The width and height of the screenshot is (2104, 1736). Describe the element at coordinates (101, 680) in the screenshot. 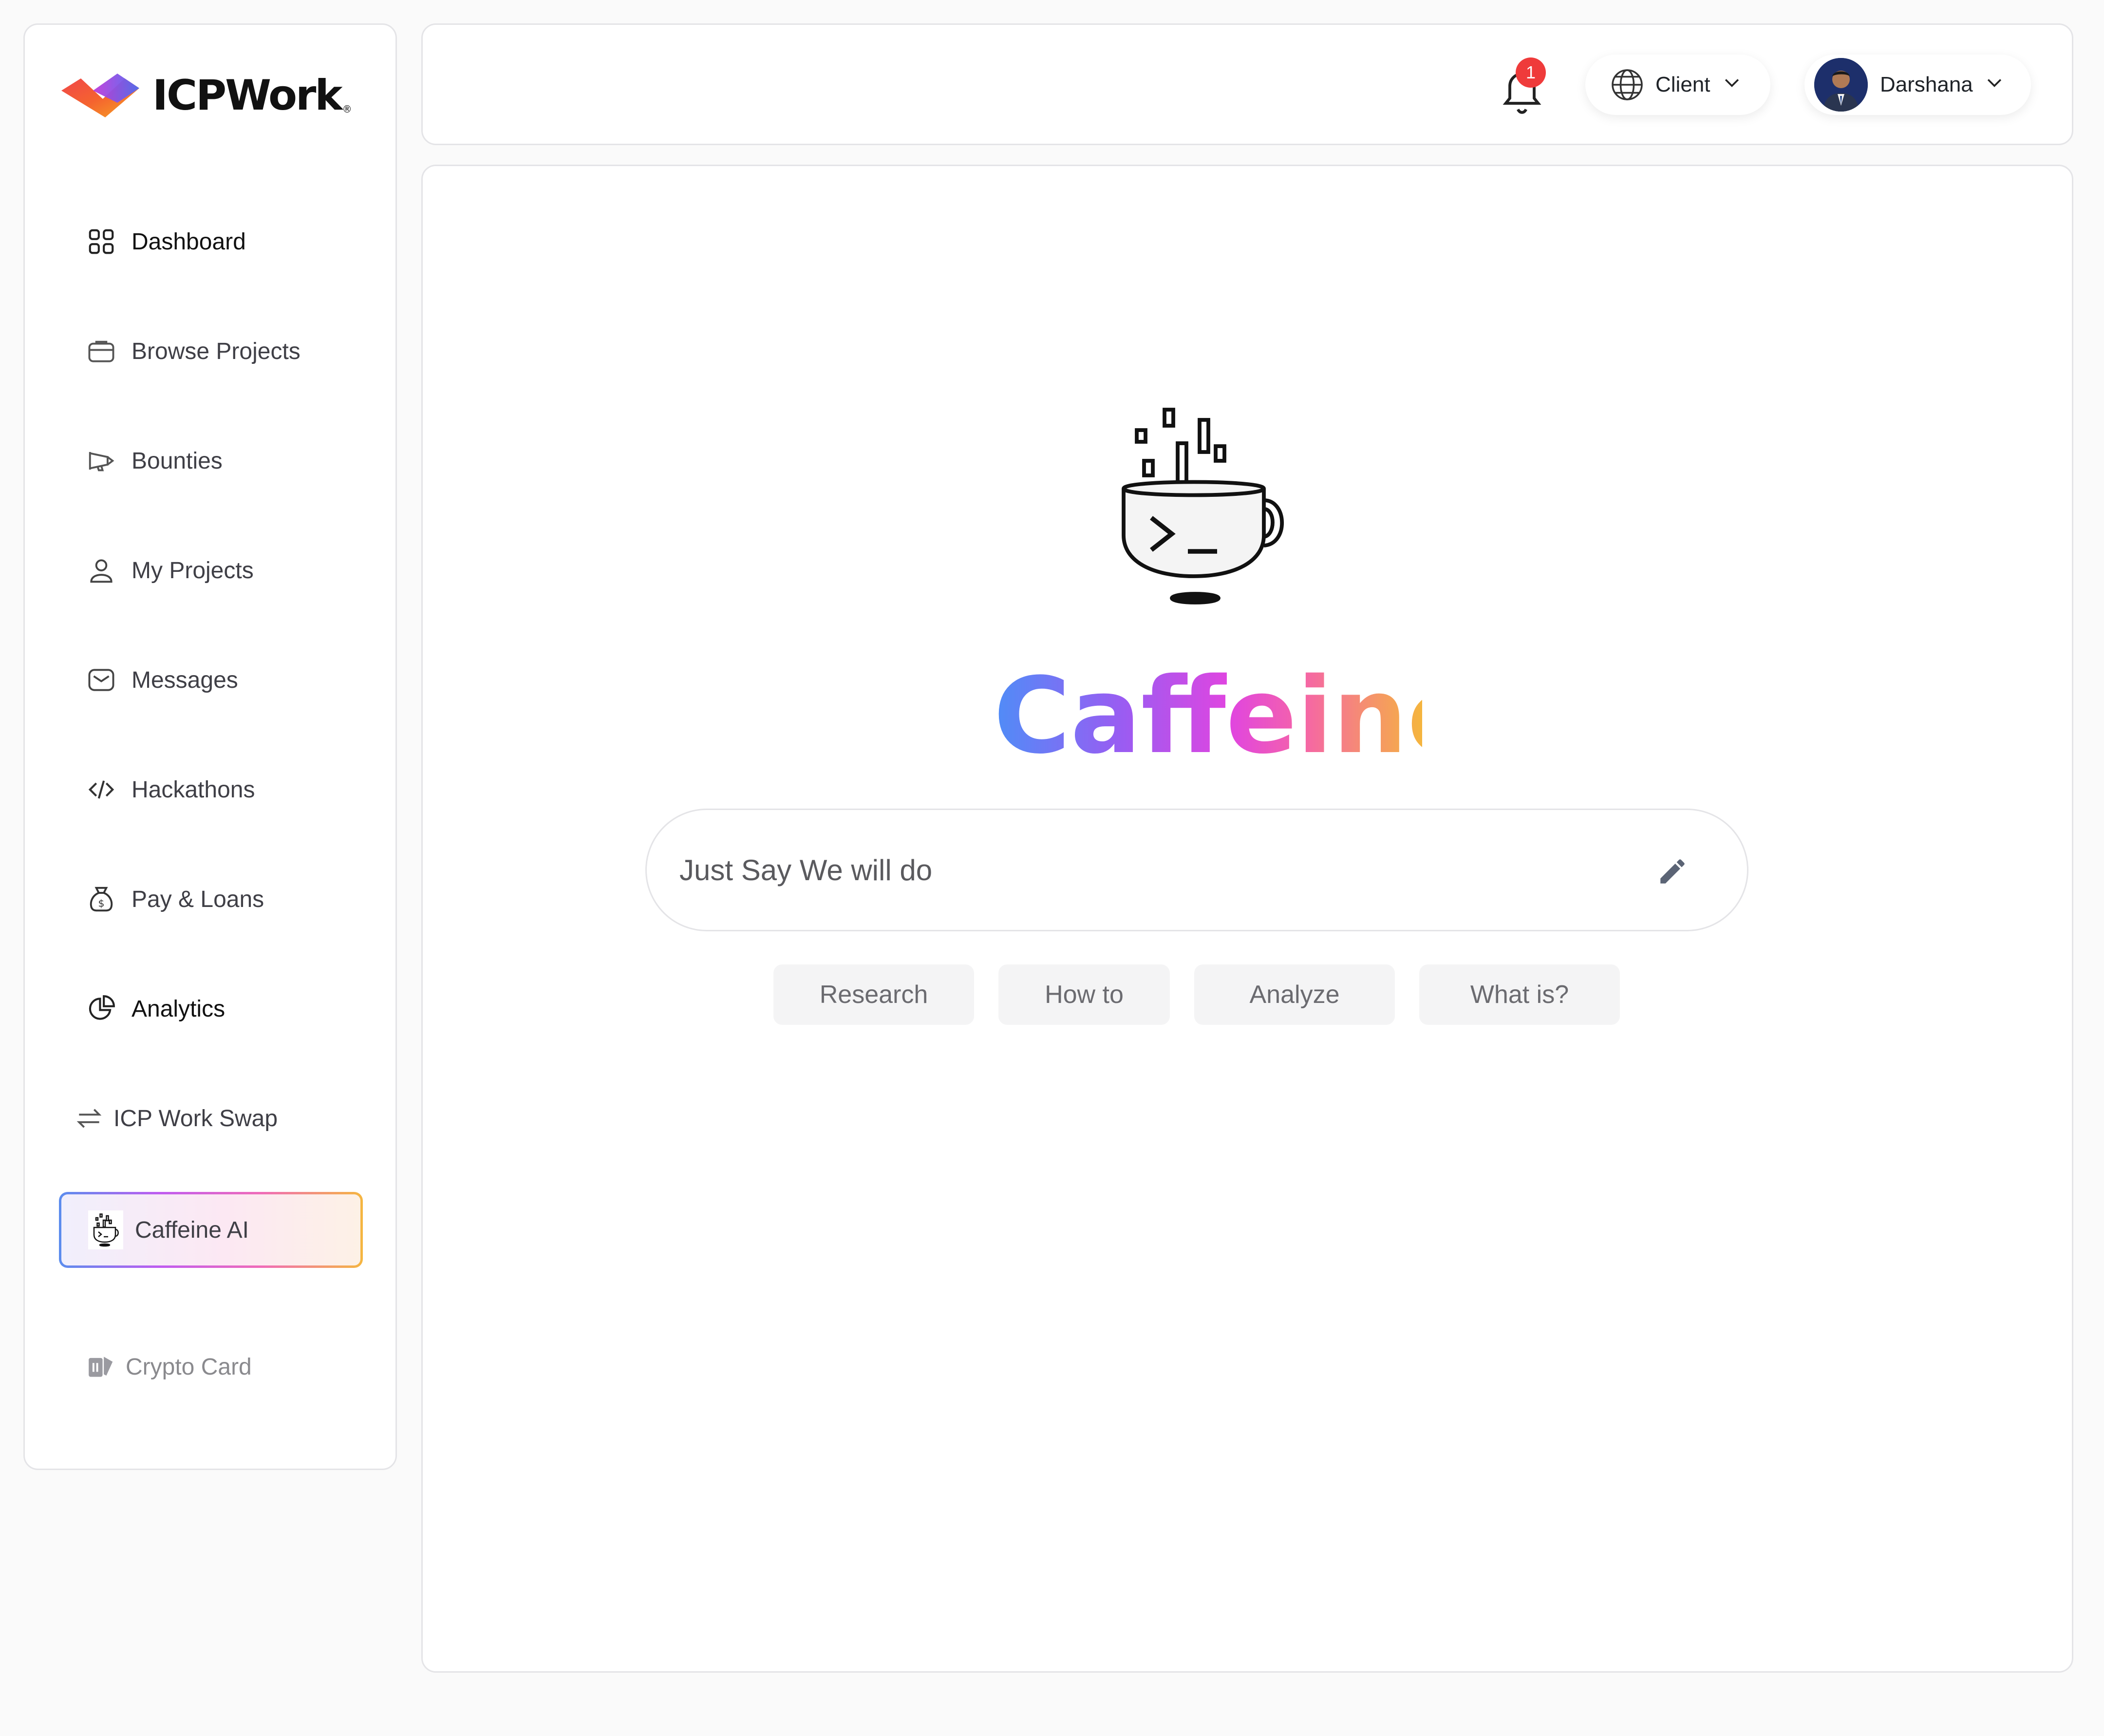

I see `mail-icon` at that location.